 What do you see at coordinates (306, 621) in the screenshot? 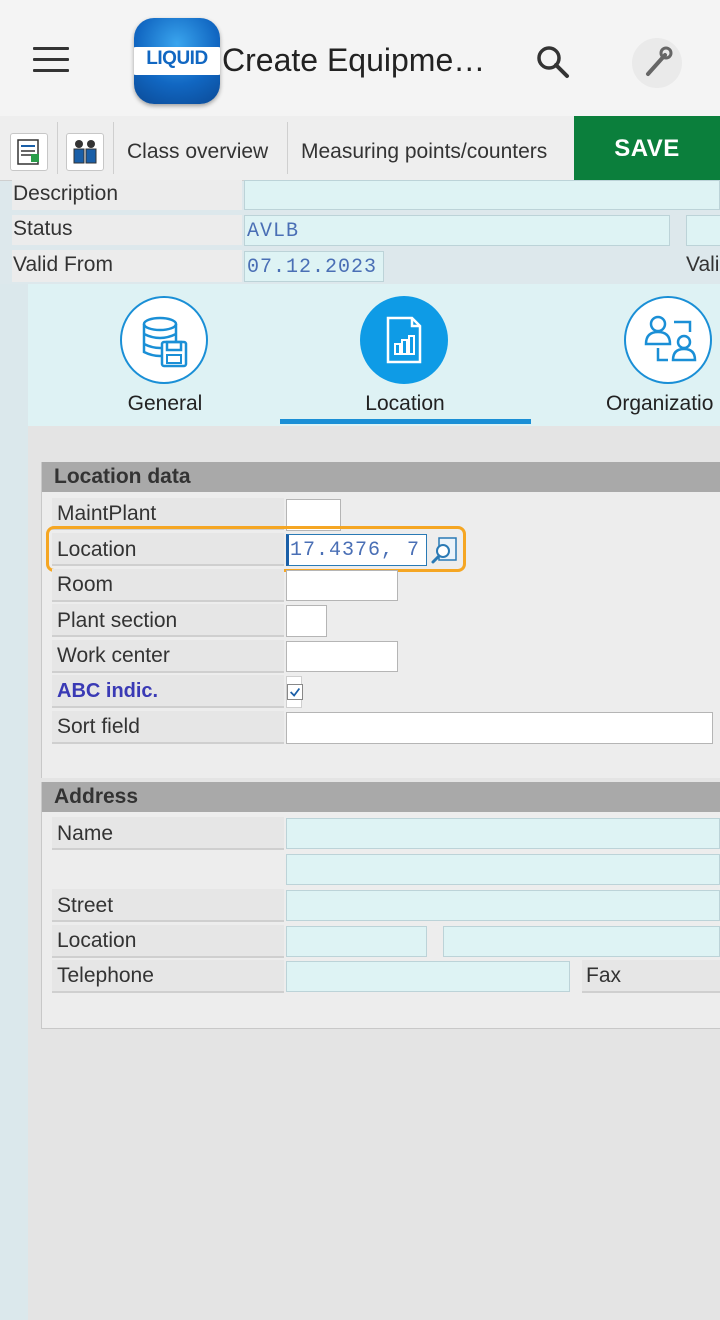
I see `plant-section-input` at bounding box center [306, 621].